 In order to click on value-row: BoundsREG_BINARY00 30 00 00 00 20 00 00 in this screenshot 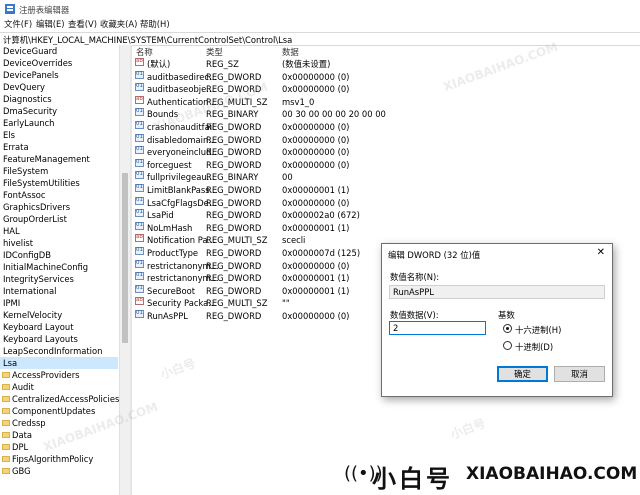, I will do `click(386, 113)`.